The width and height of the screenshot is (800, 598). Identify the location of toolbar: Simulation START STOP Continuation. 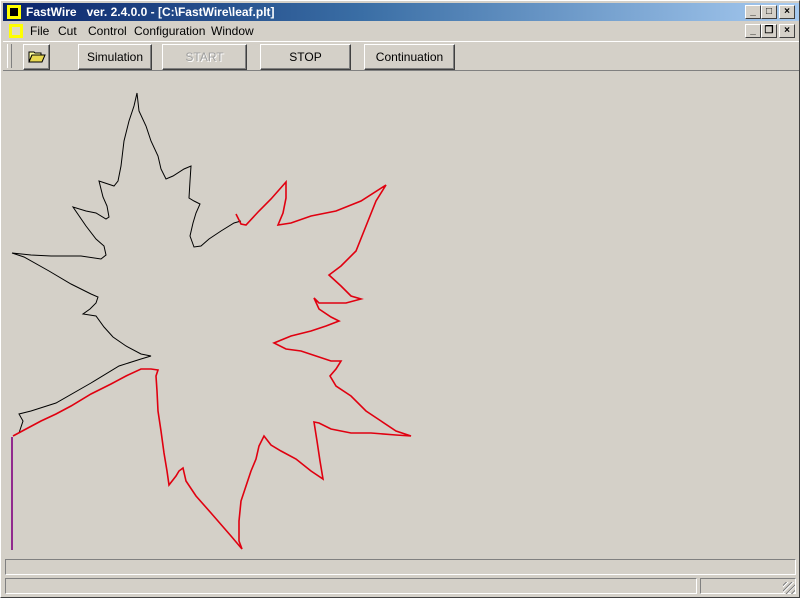
(401, 56).